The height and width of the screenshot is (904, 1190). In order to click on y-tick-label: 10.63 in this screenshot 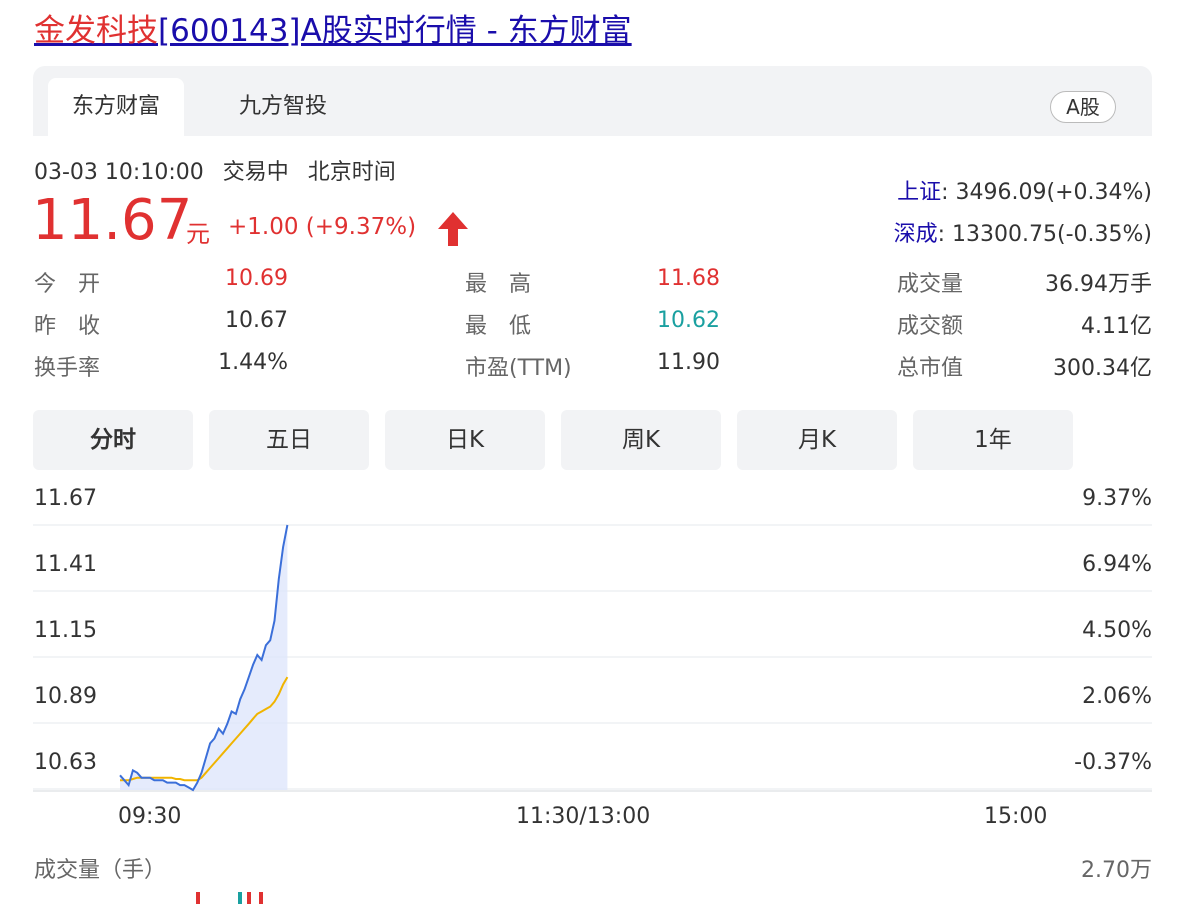, I will do `click(65, 762)`.